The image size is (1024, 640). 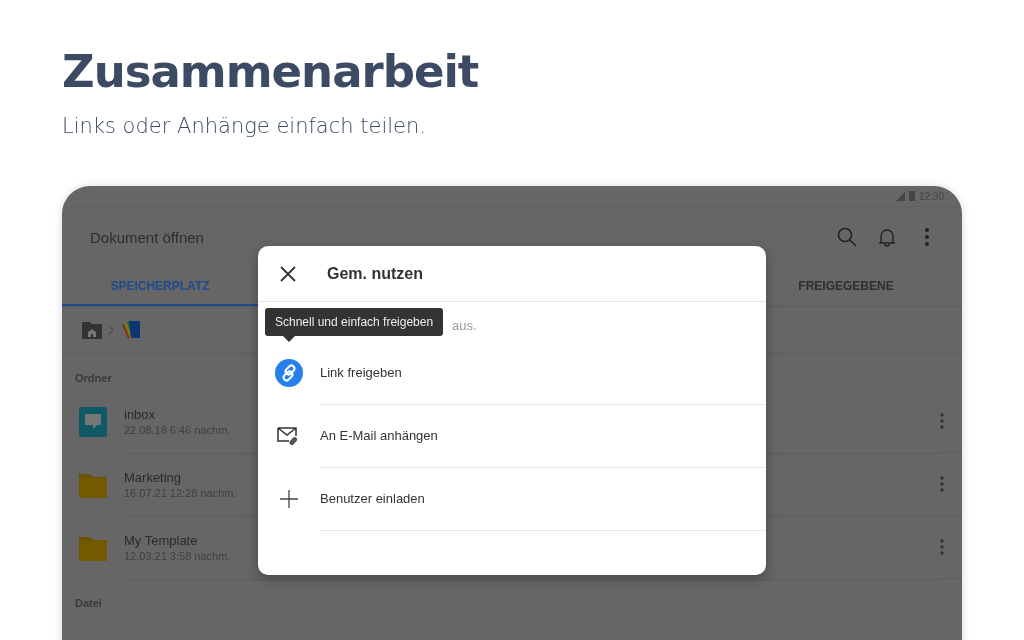 I want to click on link-icon, so click(x=289, y=372).